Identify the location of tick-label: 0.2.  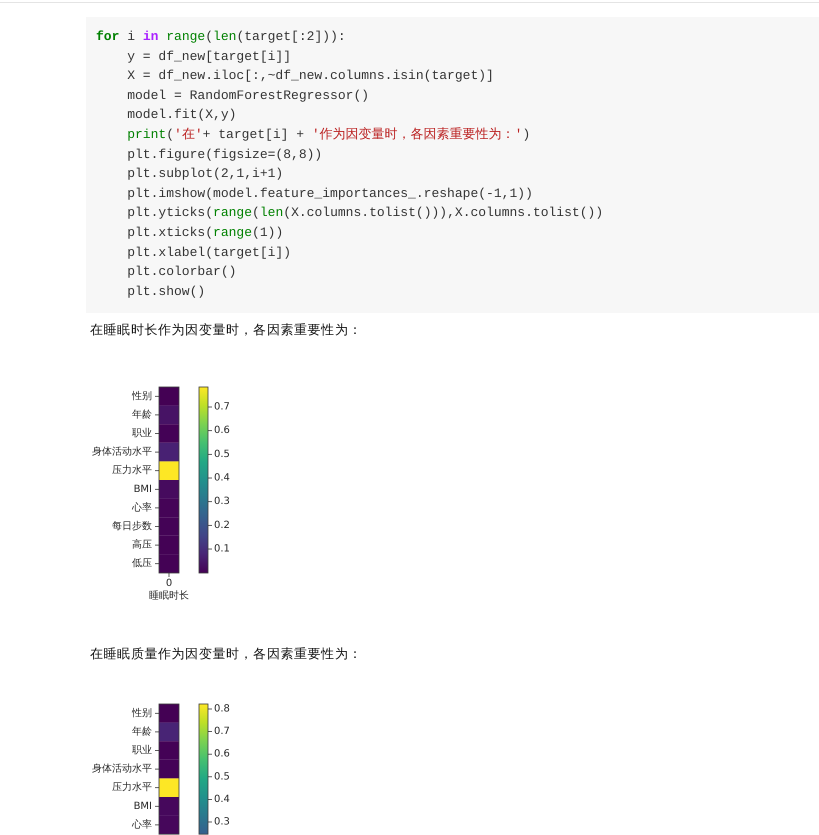
(222, 526).